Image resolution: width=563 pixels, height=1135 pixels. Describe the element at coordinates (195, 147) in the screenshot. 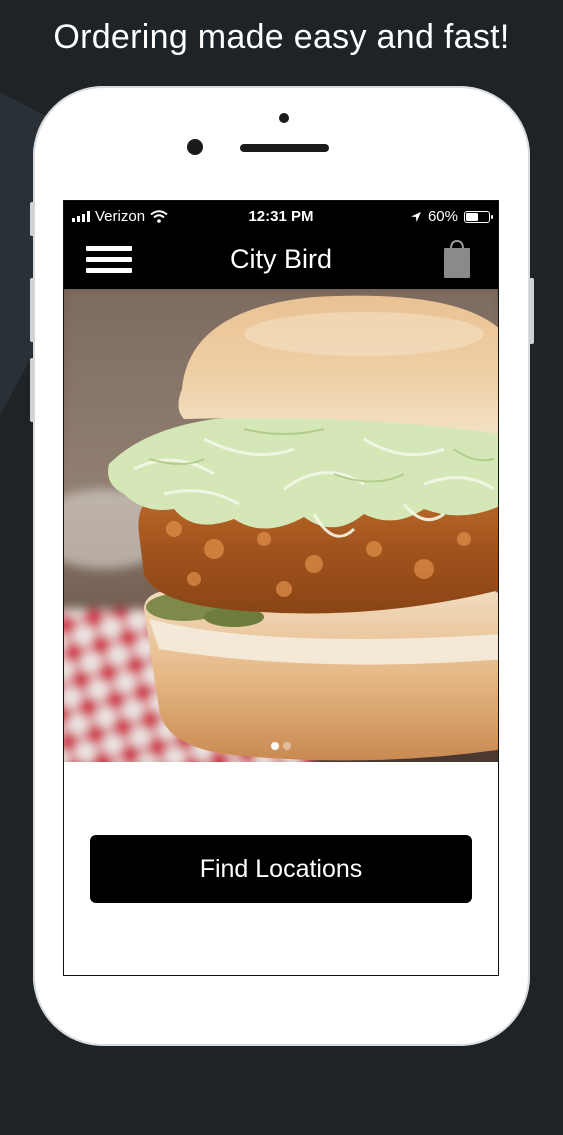

I see `front-camera` at that location.